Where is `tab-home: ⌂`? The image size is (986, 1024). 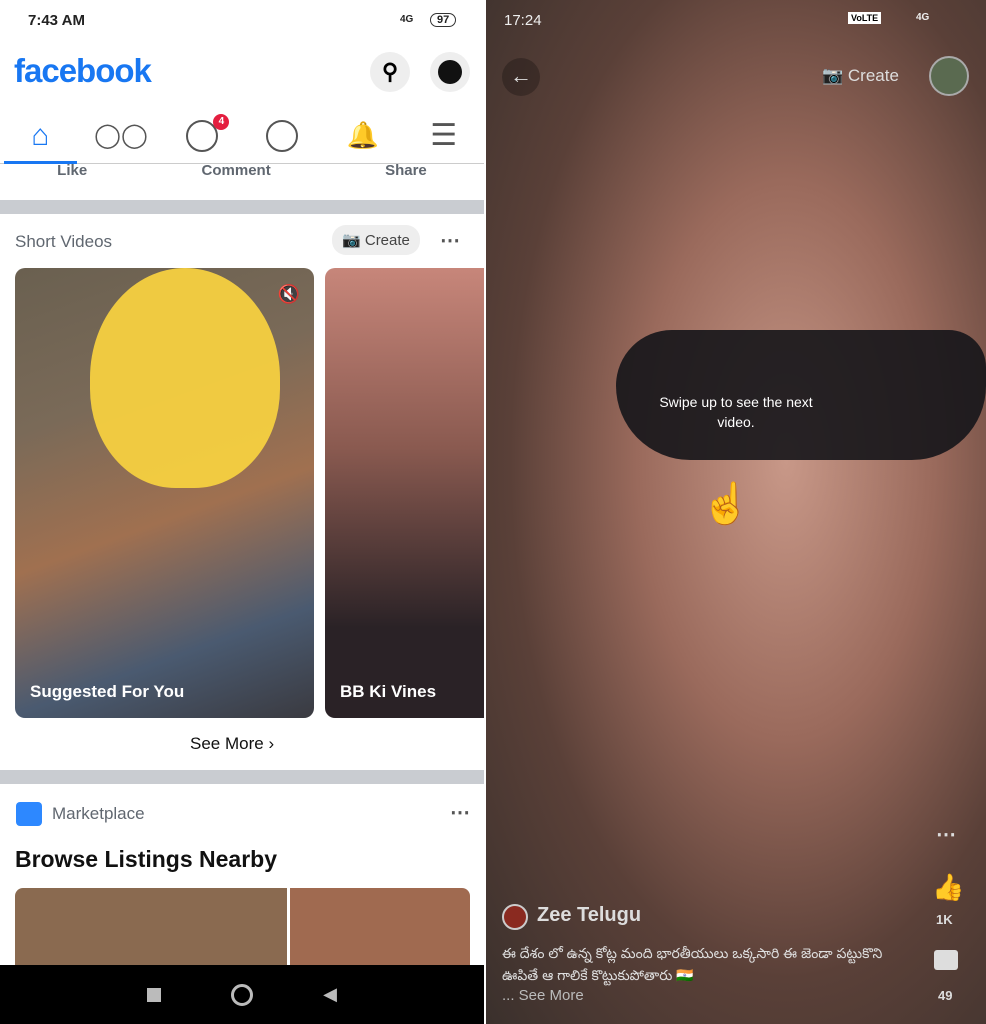 tab-home: ⌂ is located at coordinates (40, 135).